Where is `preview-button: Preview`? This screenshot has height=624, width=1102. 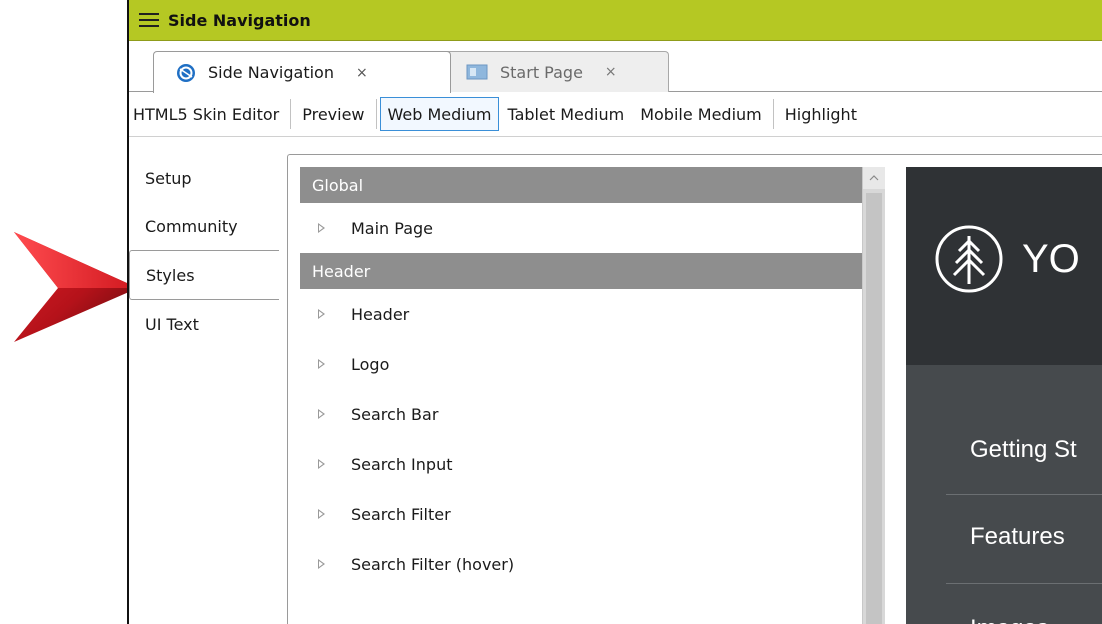 preview-button: Preview is located at coordinates (333, 114).